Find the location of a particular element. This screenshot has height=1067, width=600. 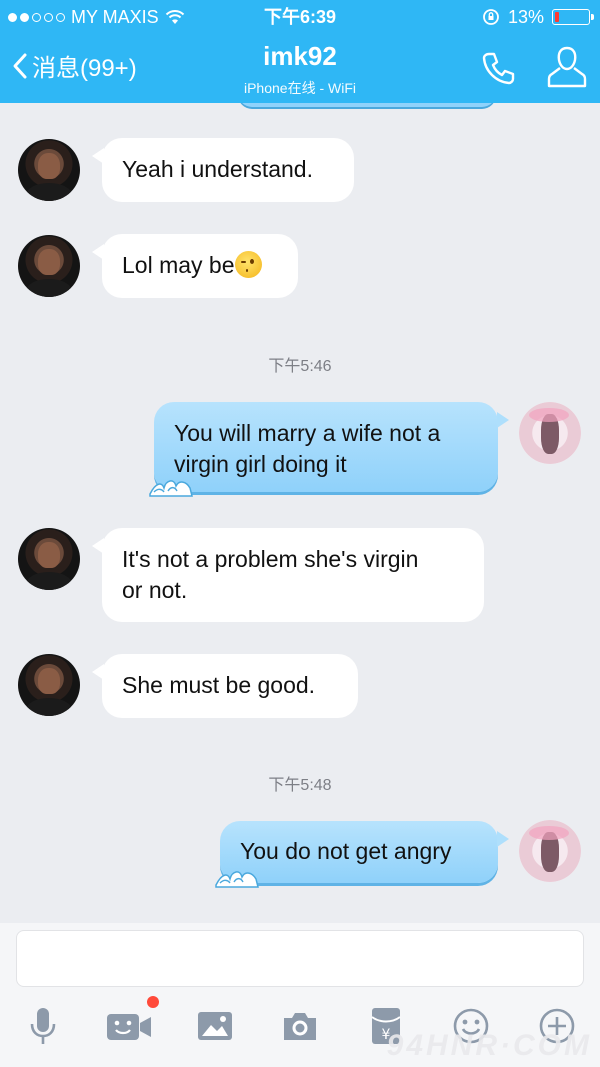

message-input is located at coordinates (300, 958).